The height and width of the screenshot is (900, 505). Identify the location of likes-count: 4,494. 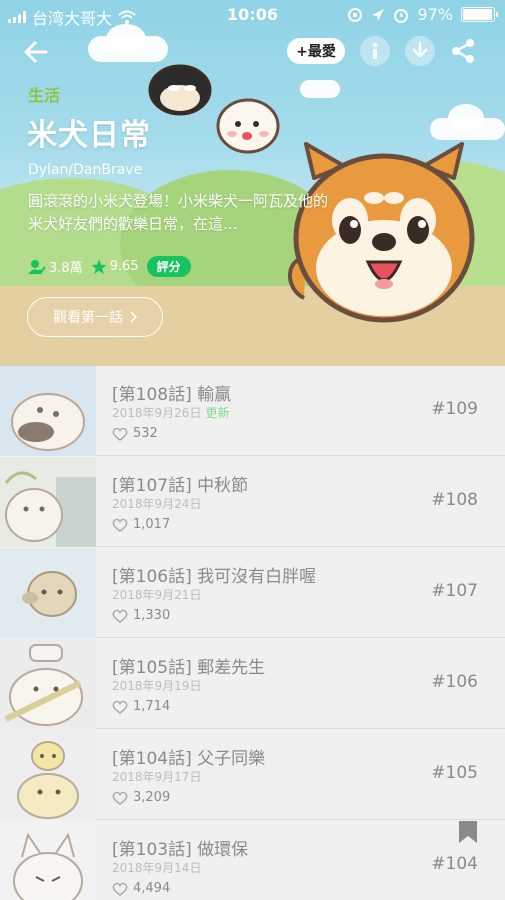
(152, 888).